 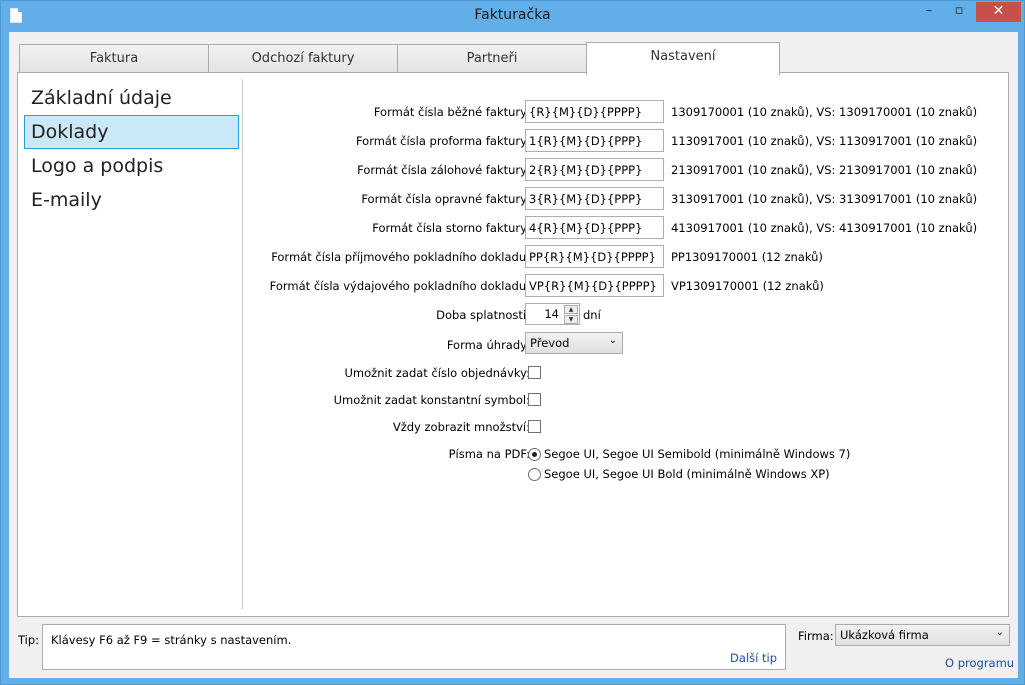 What do you see at coordinates (594, 285) in the screenshot?
I see `expense-format-input: VP{R}{M}{D}{PPPP}` at bounding box center [594, 285].